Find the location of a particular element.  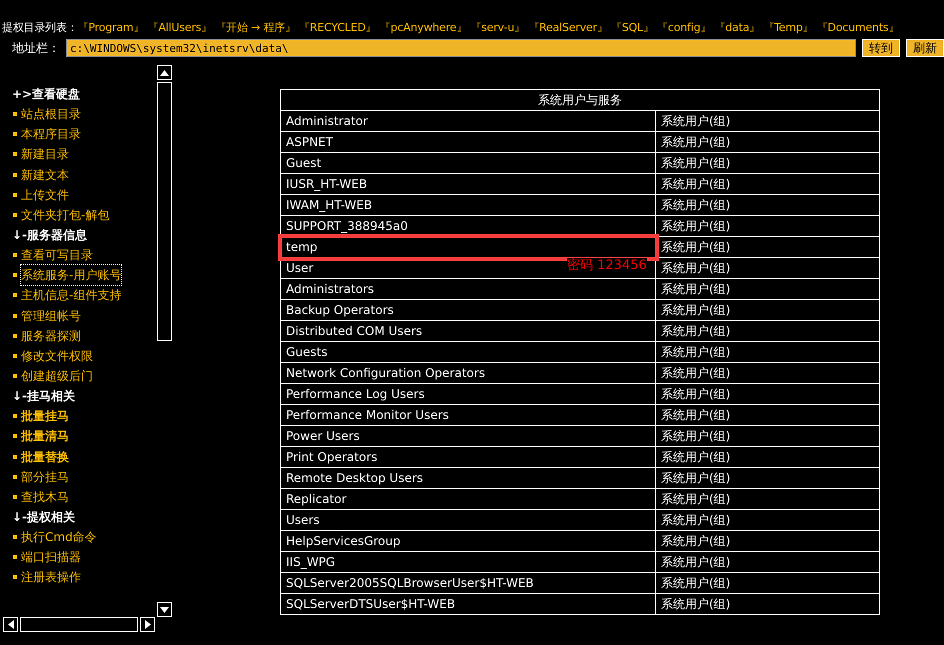

sidebar-link: 创建超级后门 is located at coordinates (57, 376).